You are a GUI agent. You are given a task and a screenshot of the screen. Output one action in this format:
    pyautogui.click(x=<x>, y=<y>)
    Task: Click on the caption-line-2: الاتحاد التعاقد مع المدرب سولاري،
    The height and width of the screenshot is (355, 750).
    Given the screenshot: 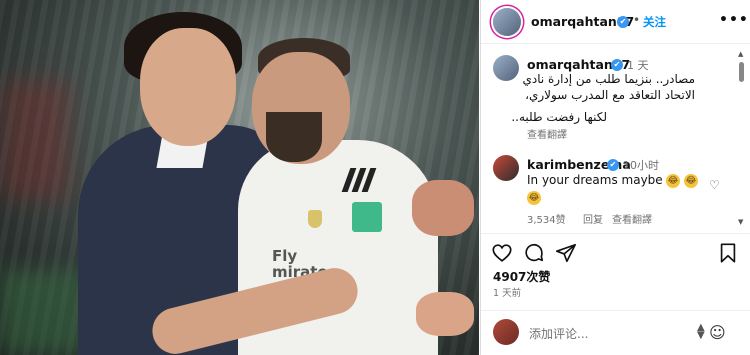 What is the action you would take?
    pyautogui.click(x=610, y=95)
    